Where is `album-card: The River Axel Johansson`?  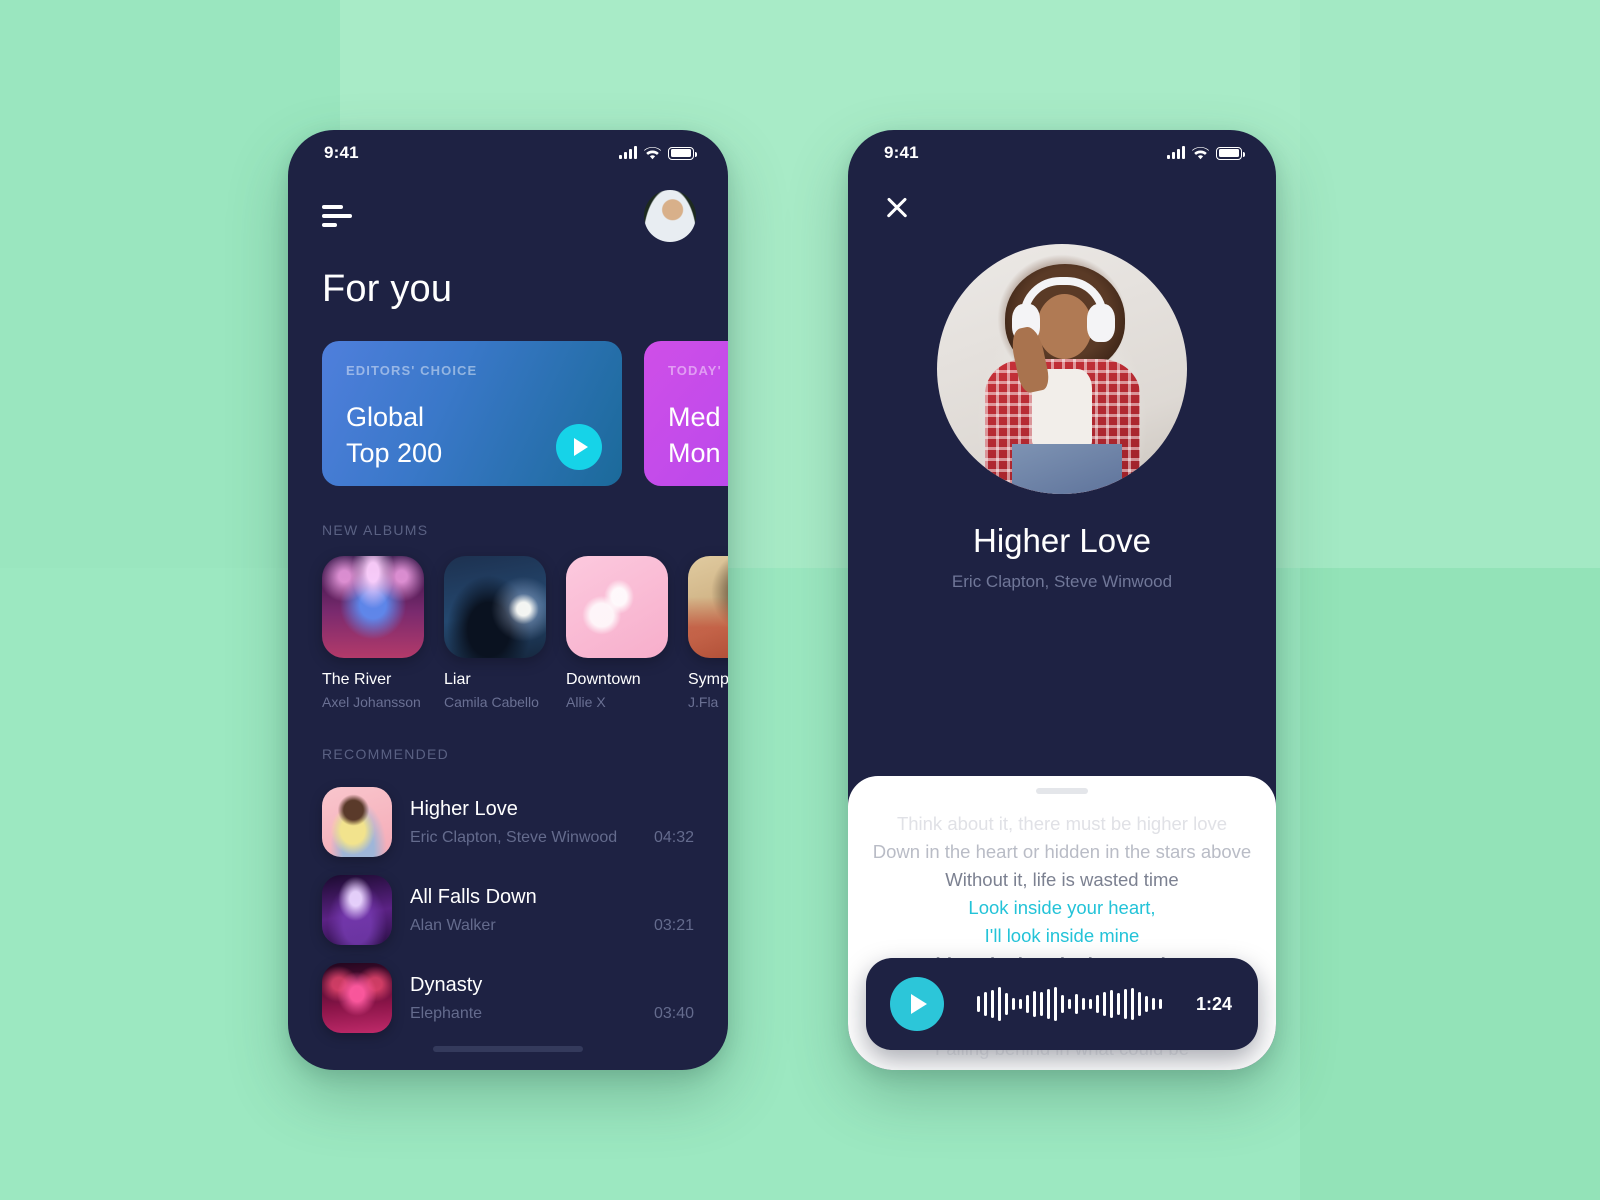
album-card: The River Axel Johansson is located at coordinates (373, 633).